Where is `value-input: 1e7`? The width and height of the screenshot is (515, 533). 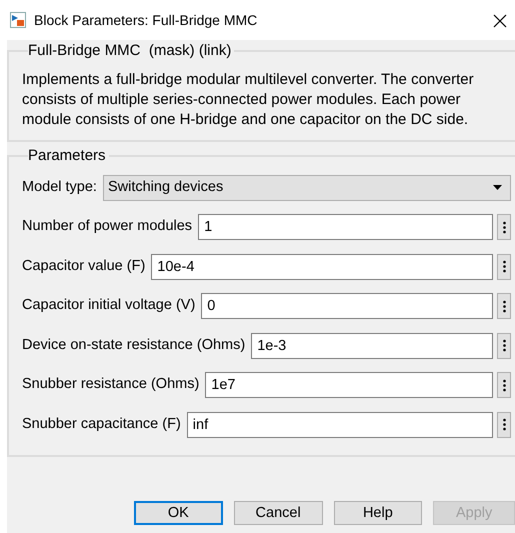 value-input: 1e7 is located at coordinates (349, 385).